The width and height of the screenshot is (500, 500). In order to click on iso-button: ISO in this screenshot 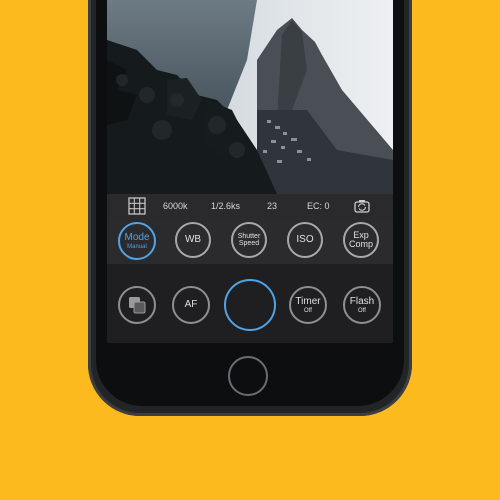, I will do `click(305, 240)`.